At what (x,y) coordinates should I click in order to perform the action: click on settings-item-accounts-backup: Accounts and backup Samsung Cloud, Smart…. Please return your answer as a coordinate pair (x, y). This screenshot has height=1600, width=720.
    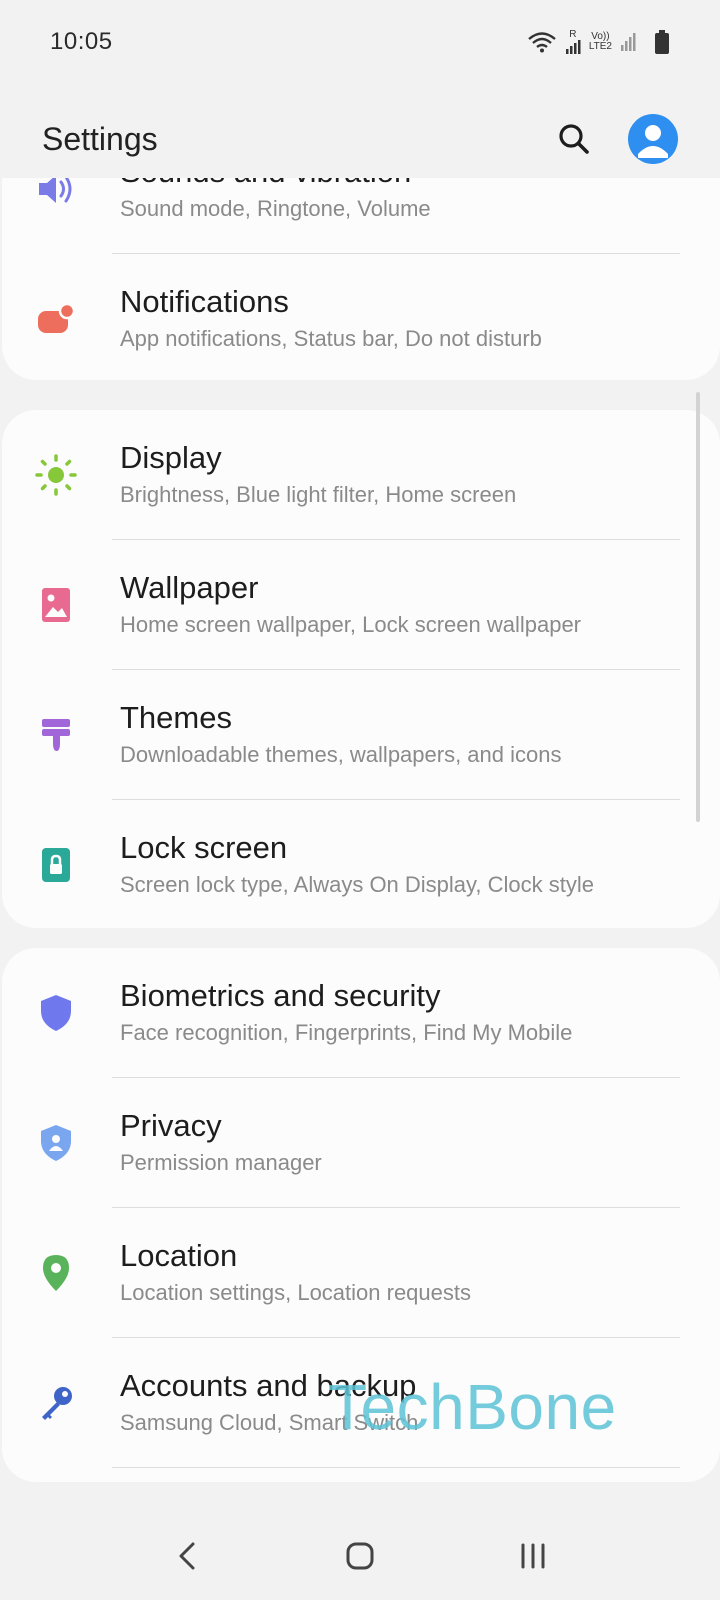
    Looking at the image, I should click on (361, 1403).